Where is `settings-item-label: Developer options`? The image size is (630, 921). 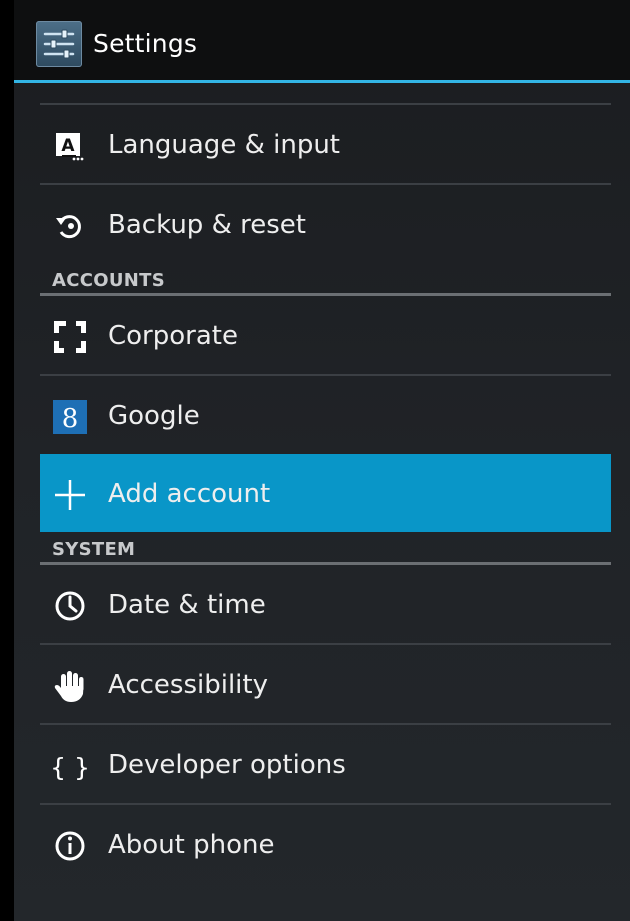
settings-item-label: Developer options is located at coordinates (227, 765).